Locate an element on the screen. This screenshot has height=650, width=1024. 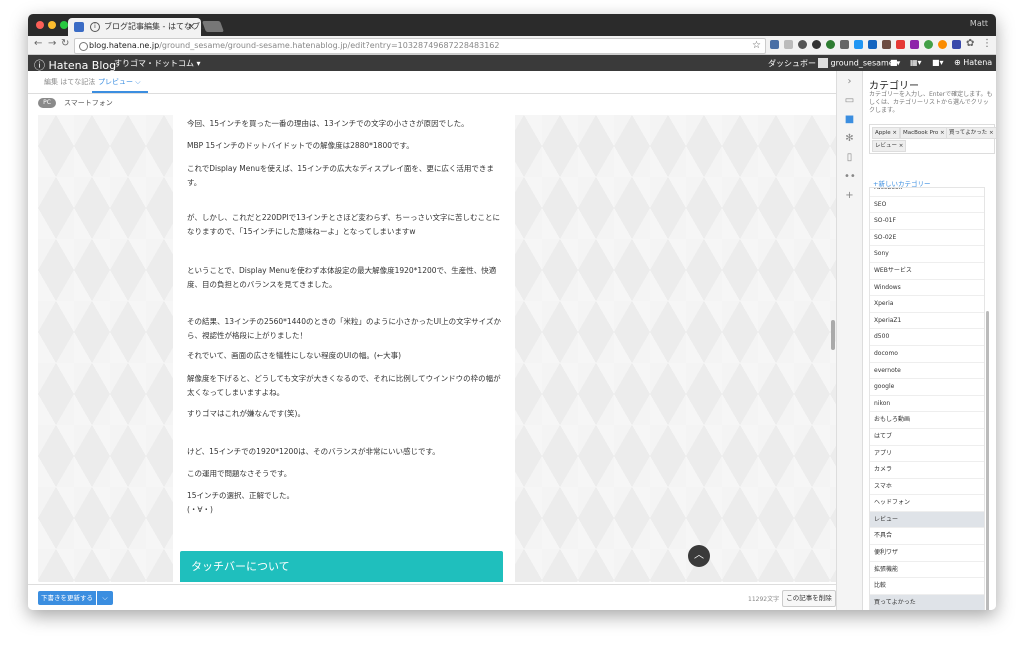
brand-text: Hatena is located at coordinates (978, 62).